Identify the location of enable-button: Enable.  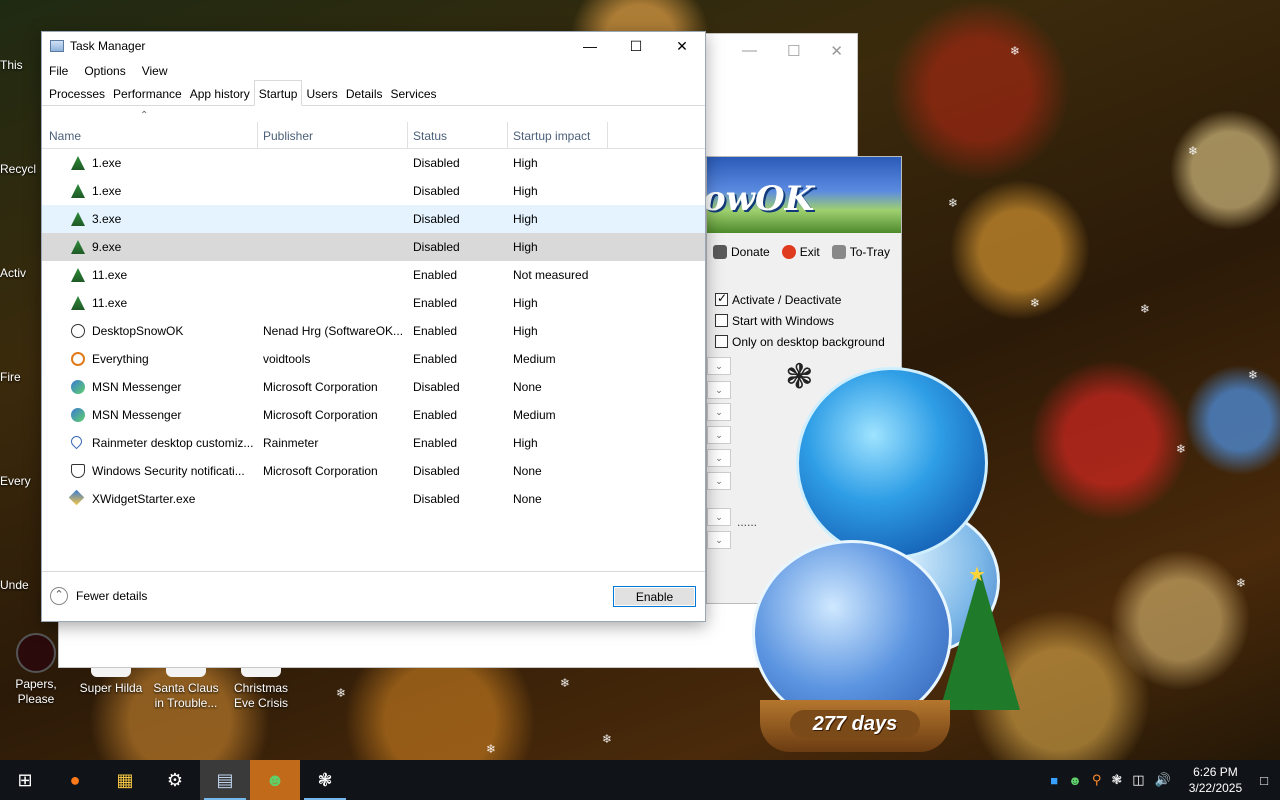
(654, 596).